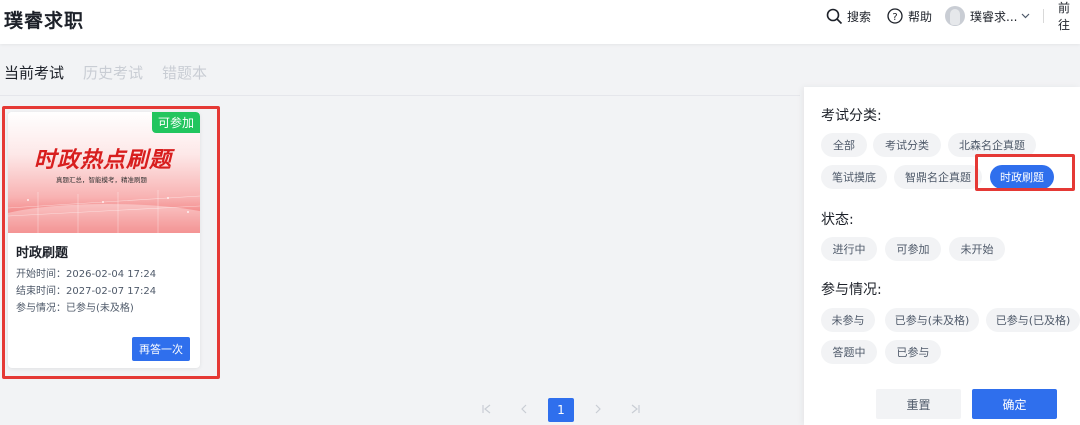  I want to click on chevron-down-icon, so click(1025, 16).